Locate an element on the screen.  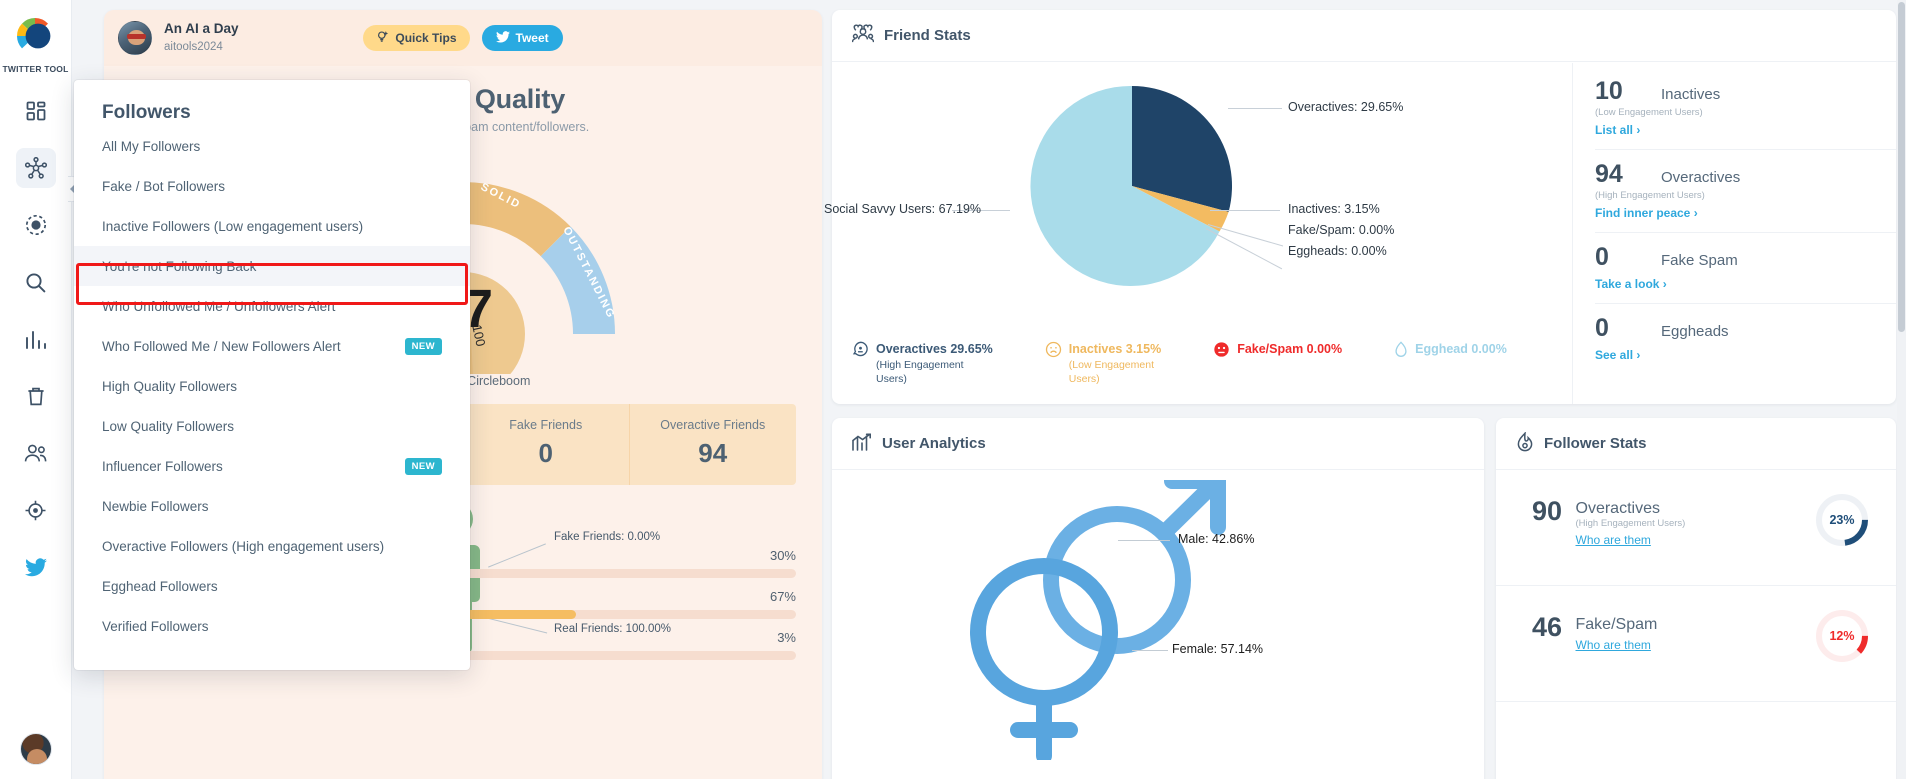
legend-label: Egghead 0.00% is located at coordinates (1461, 348).